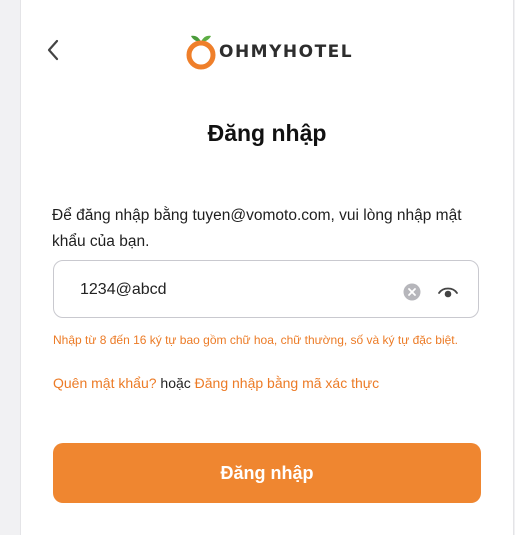 This screenshot has width=515, height=535. What do you see at coordinates (412, 292) in the screenshot?
I see `clear-circle-icon` at bounding box center [412, 292].